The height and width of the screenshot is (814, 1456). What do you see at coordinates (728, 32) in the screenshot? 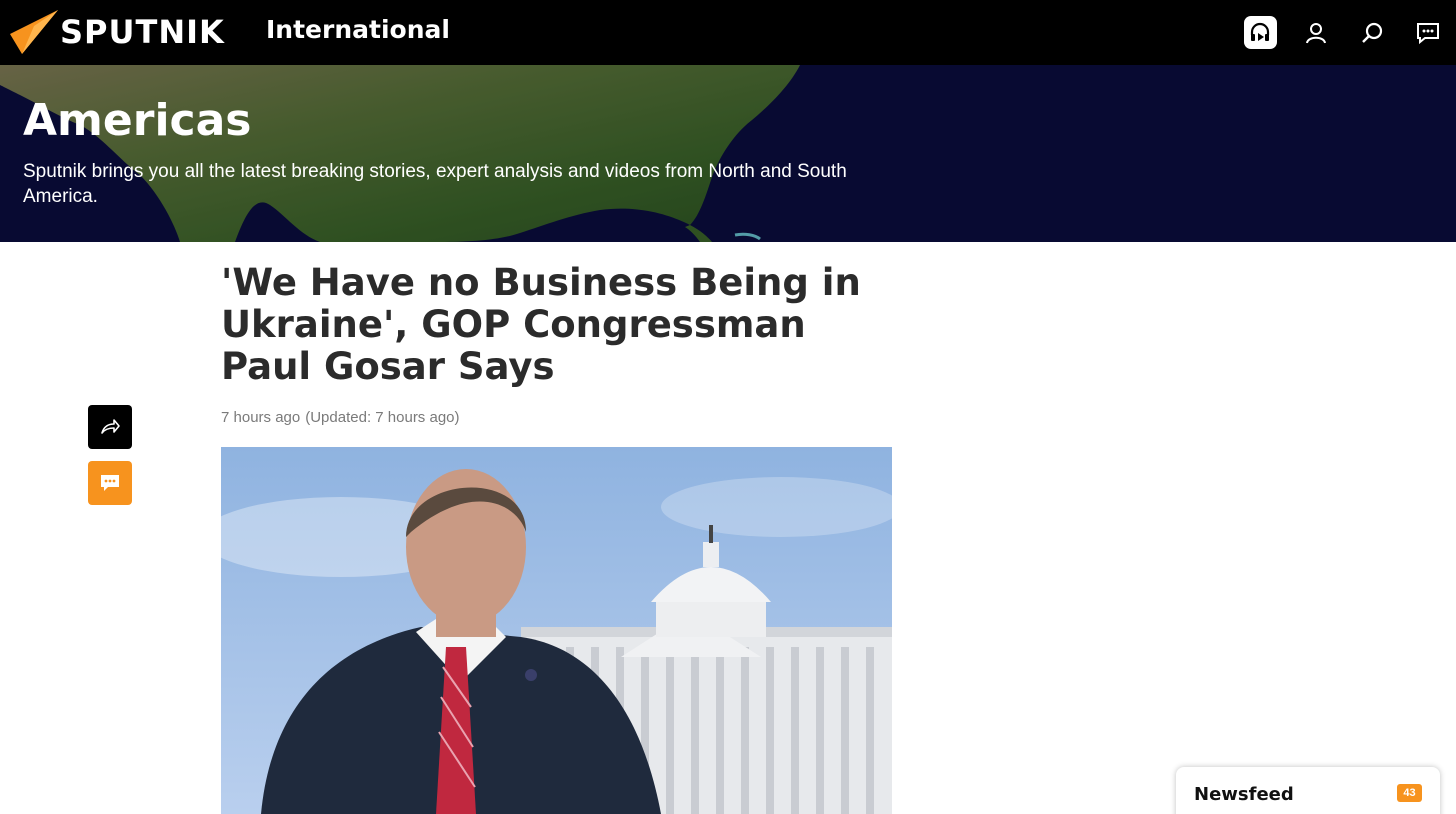
I see `top-bar: SPUTNIK International` at bounding box center [728, 32].